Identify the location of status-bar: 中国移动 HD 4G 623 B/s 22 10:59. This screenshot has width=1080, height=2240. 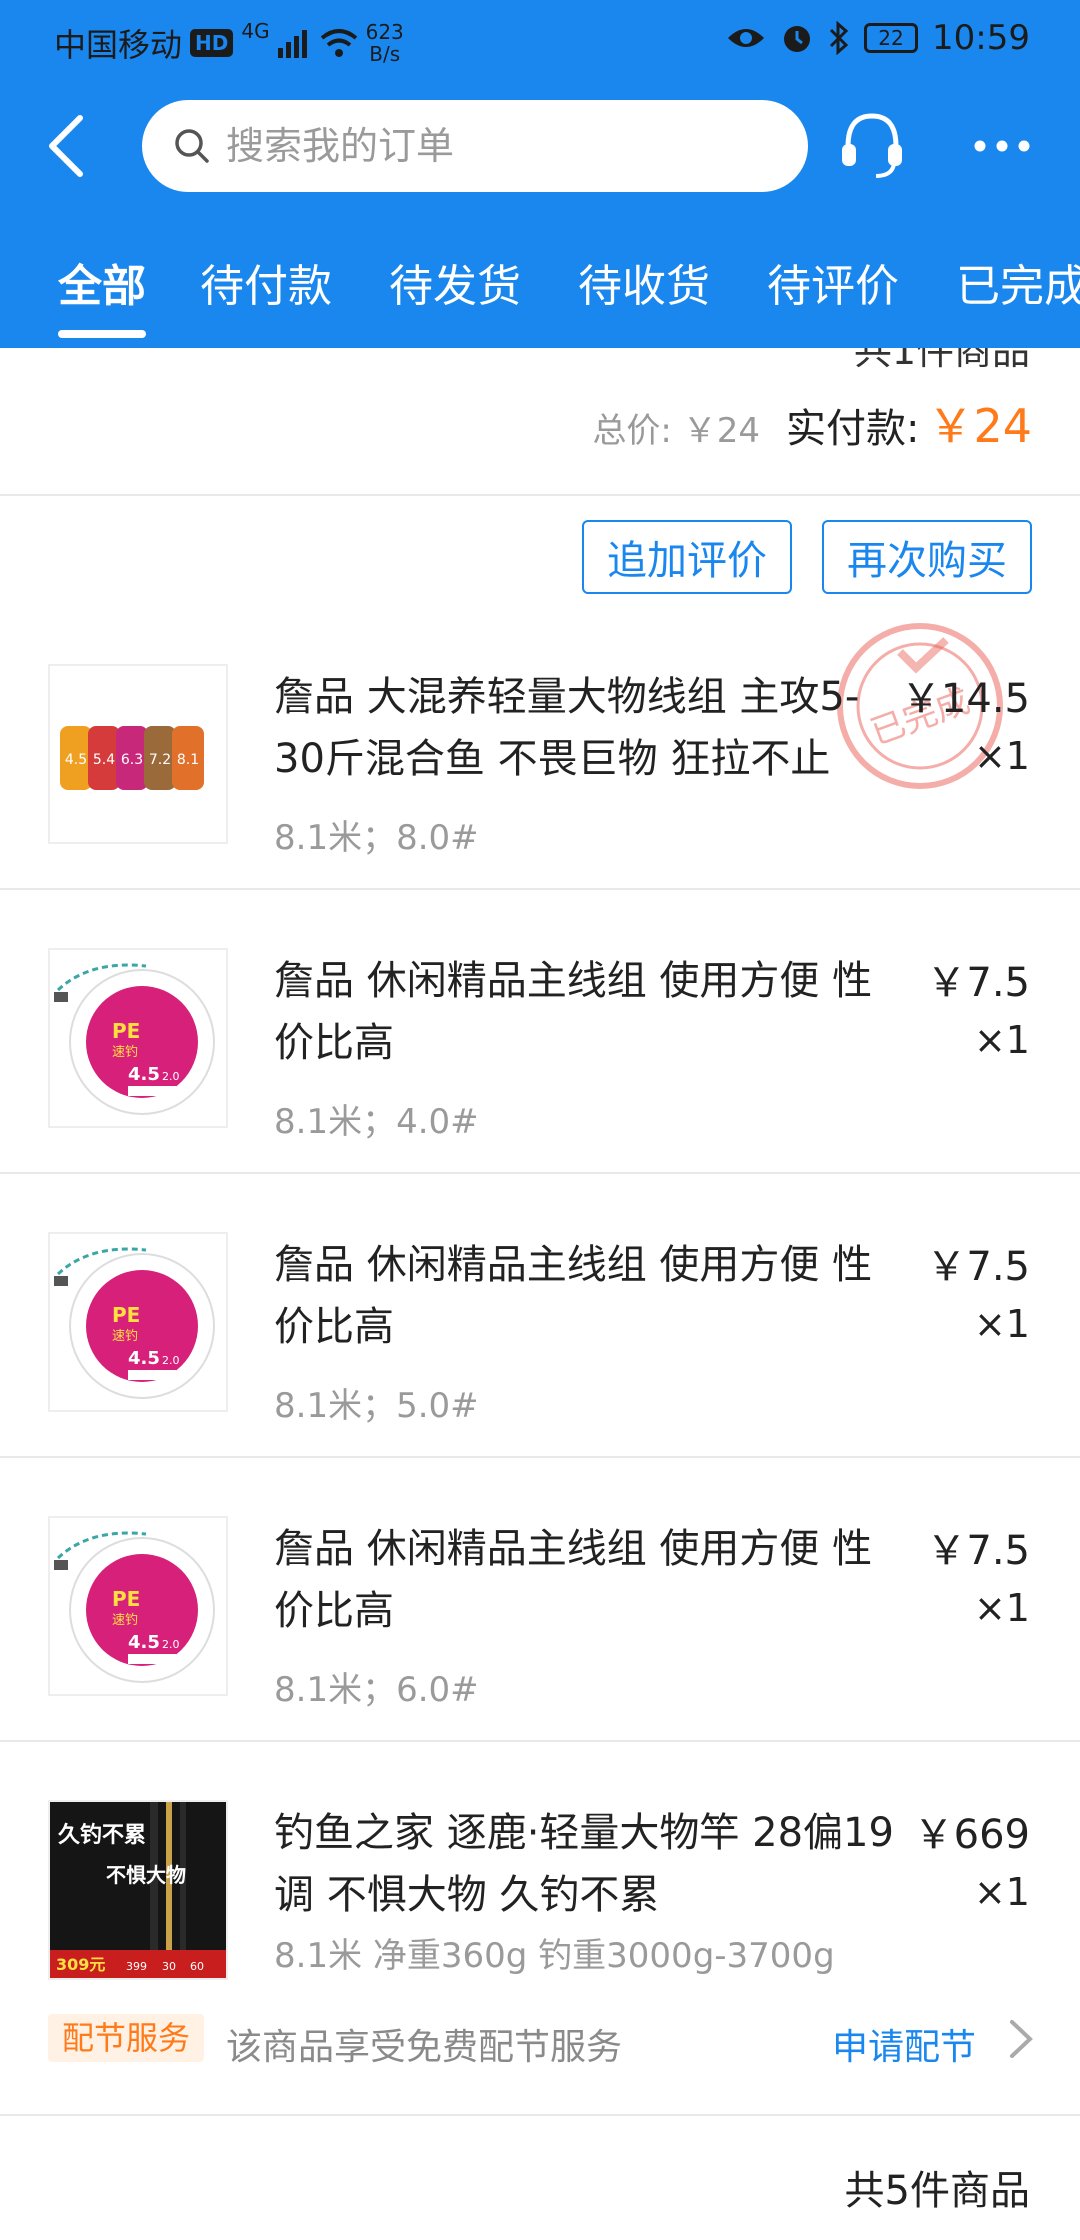
(540, 42).